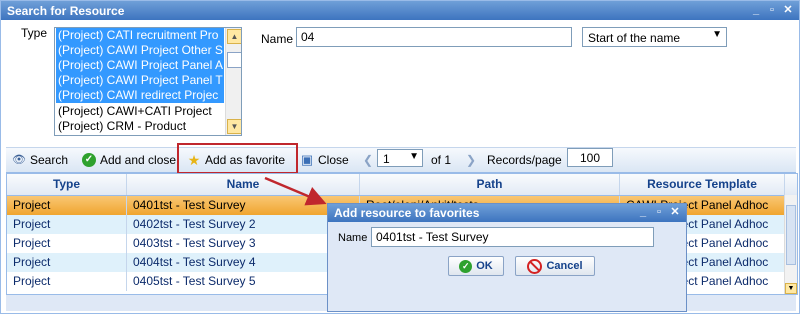 This screenshot has height=314, width=800. Describe the element at coordinates (138, 160) in the screenshot. I see `add-and-close-label: Add and close` at that location.